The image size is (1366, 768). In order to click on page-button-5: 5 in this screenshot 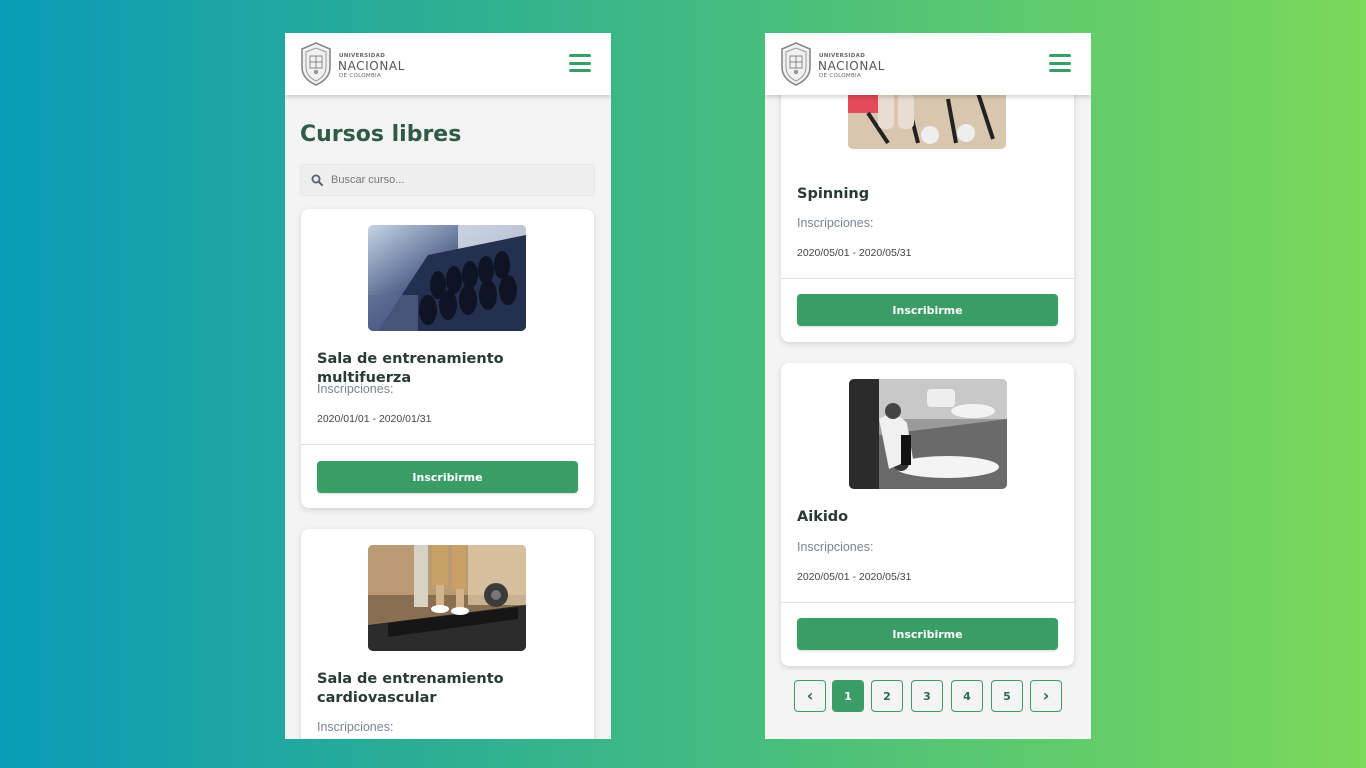, I will do `click(1007, 696)`.